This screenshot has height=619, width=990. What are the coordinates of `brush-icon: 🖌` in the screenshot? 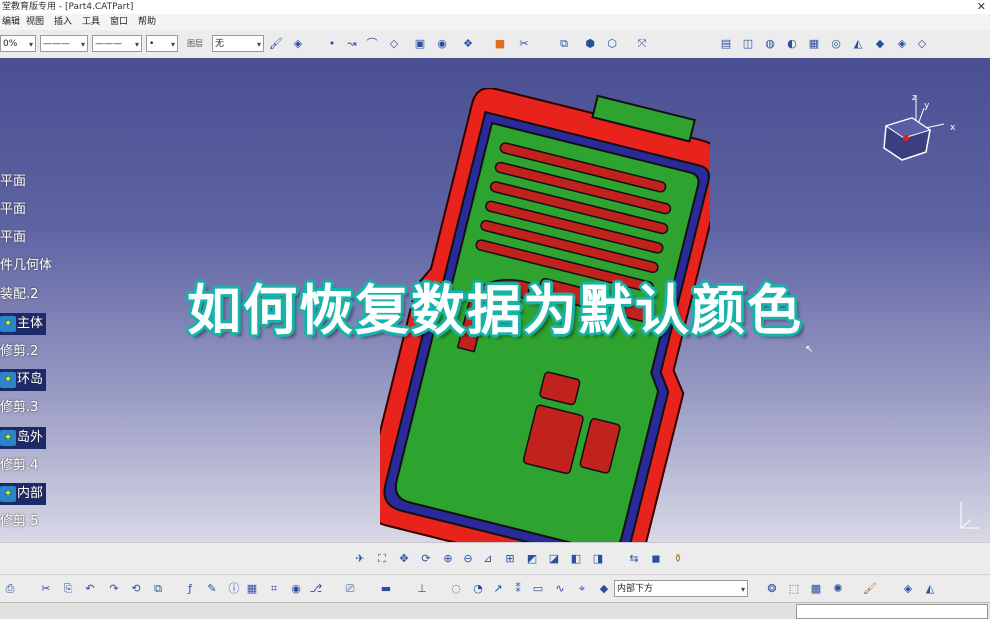 It's located at (870, 589).